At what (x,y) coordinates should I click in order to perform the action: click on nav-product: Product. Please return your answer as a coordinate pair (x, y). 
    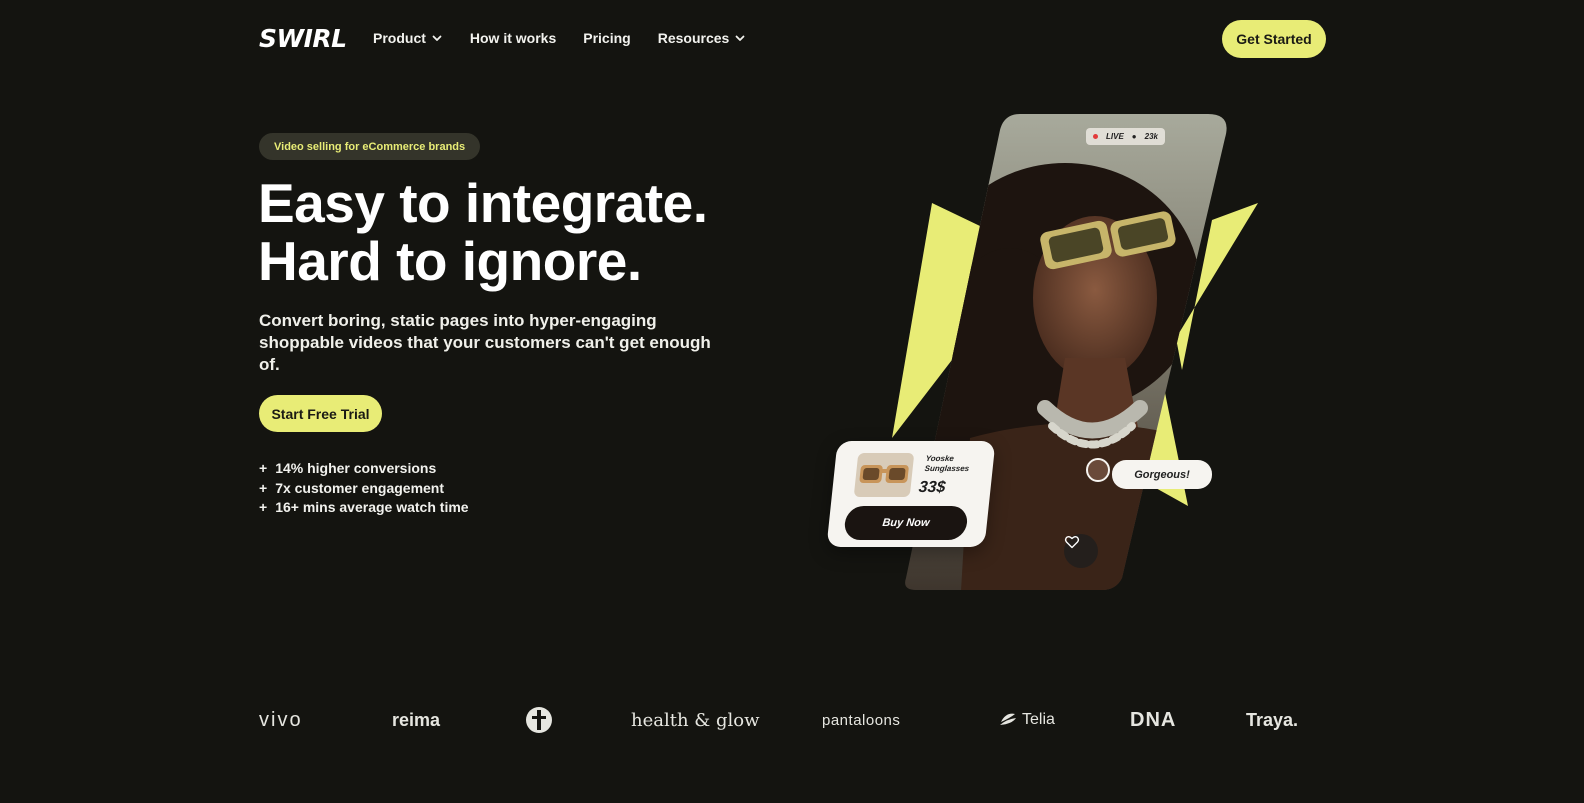
    Looking at the image, I should click on (408, 38).